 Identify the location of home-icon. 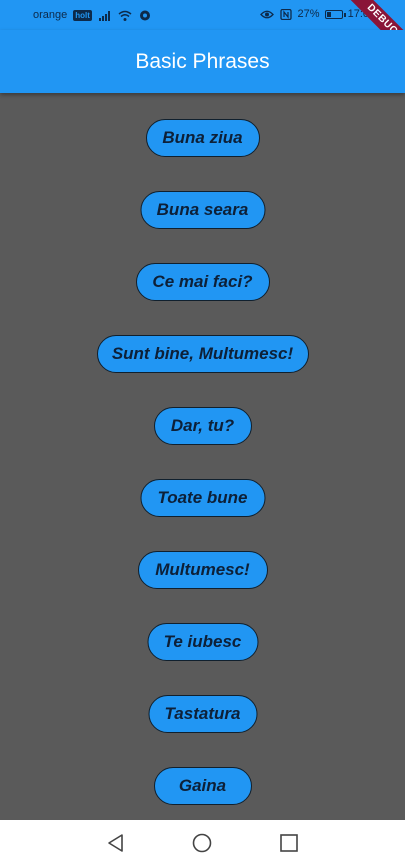
(202, 843).